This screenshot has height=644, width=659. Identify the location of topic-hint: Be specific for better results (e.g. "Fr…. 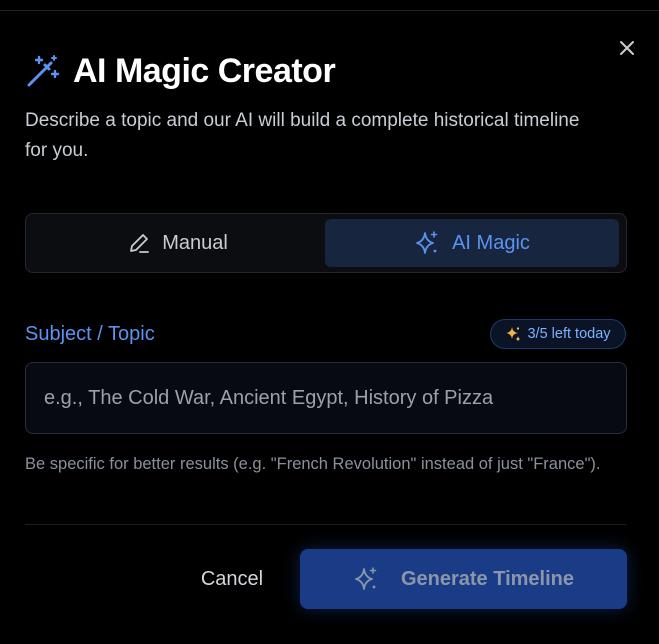
(313, 464).